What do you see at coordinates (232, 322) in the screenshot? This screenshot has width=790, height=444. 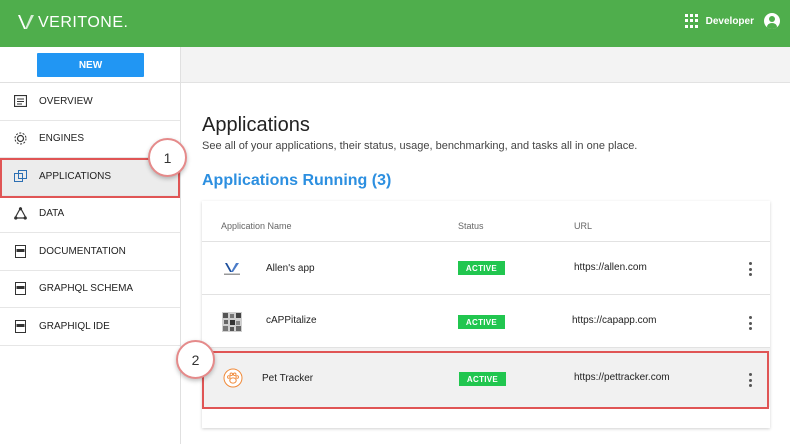 I see `capitalize-app-icon` at bounding box center [232, 322].